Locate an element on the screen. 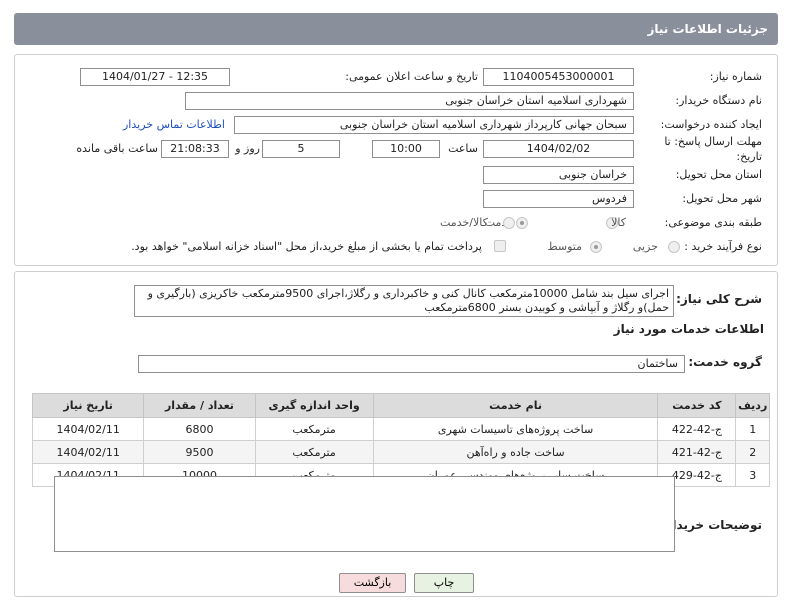  cell-quantity: 6800 is located at coordinates (199, 429).